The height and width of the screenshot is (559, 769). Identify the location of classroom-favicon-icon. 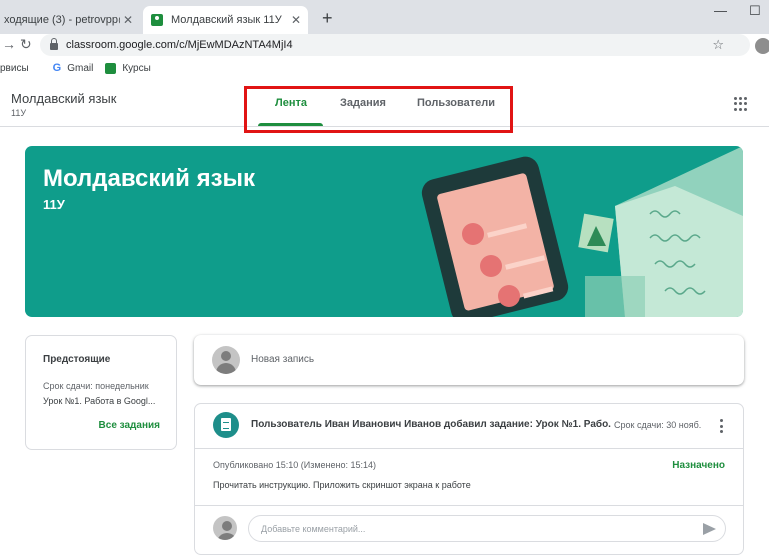
(157, 20).